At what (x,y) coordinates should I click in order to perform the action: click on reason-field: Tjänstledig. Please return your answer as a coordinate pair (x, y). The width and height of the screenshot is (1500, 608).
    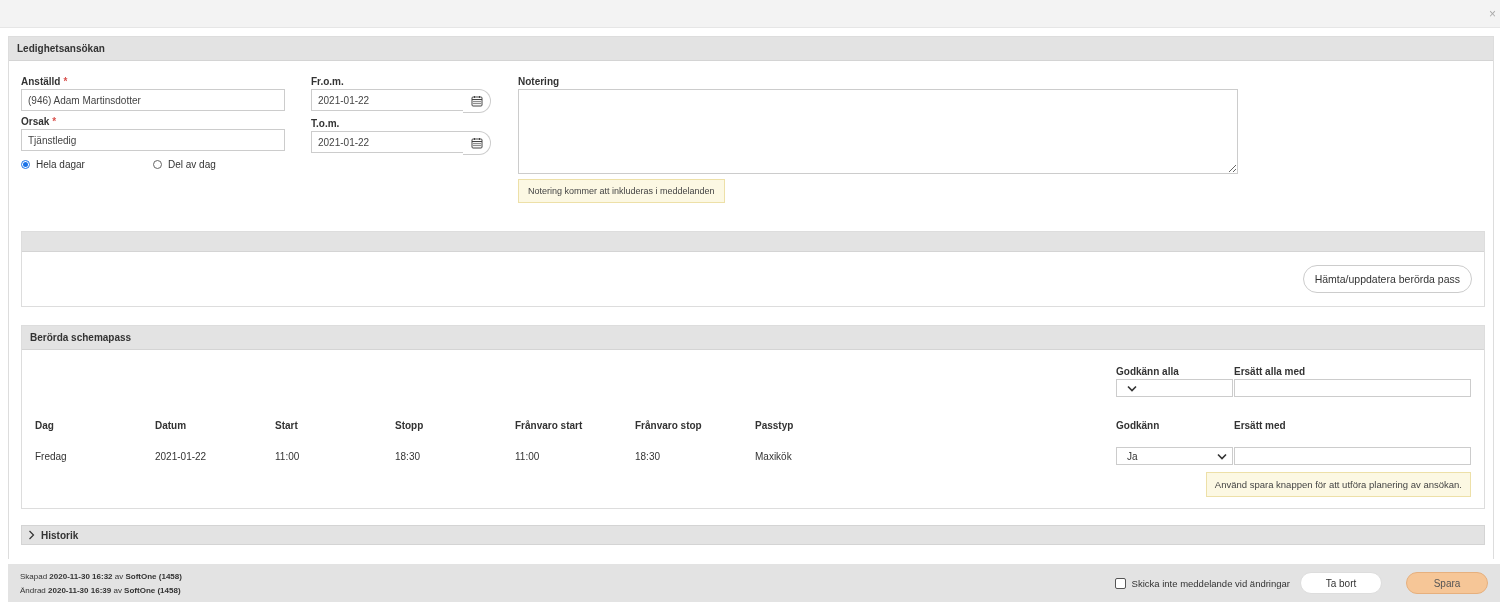
    Looking at the image, I should click on (153, 140).